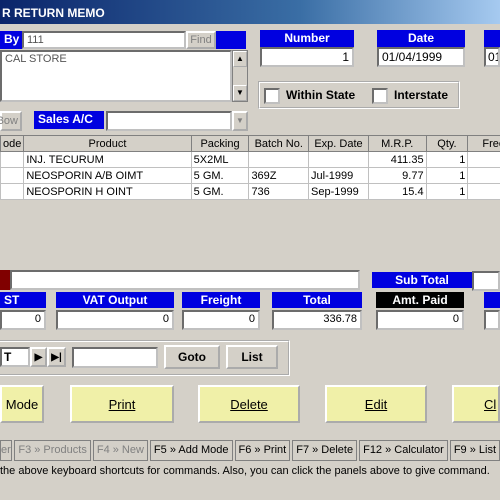  What do you see at coordinates (115, 357) in the screenshot?
I see `goto-input` at bounding box center [115, 357].